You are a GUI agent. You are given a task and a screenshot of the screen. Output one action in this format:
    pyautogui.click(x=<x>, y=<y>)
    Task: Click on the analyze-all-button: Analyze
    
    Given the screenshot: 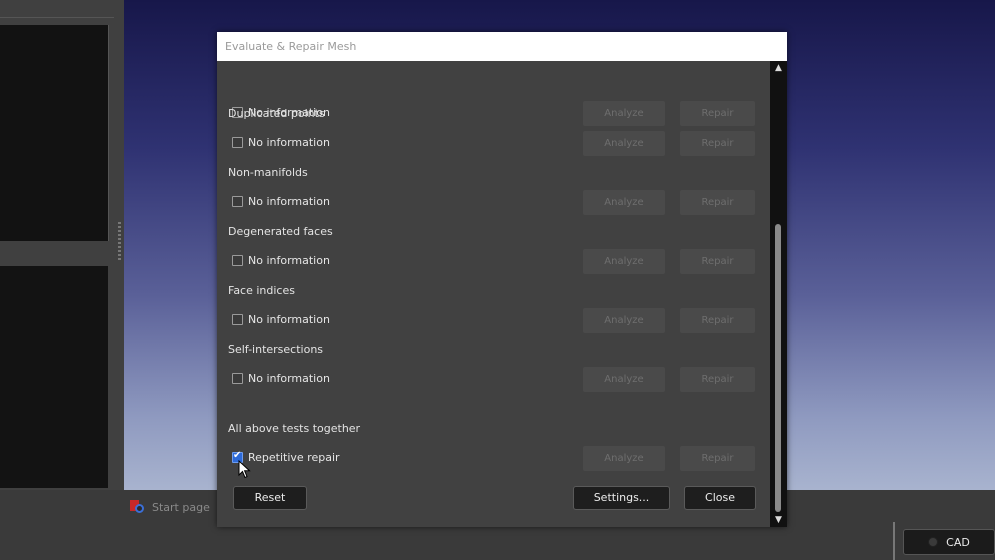 What is the action you would take?
    pyautogui.click(x=624, y=458)
    